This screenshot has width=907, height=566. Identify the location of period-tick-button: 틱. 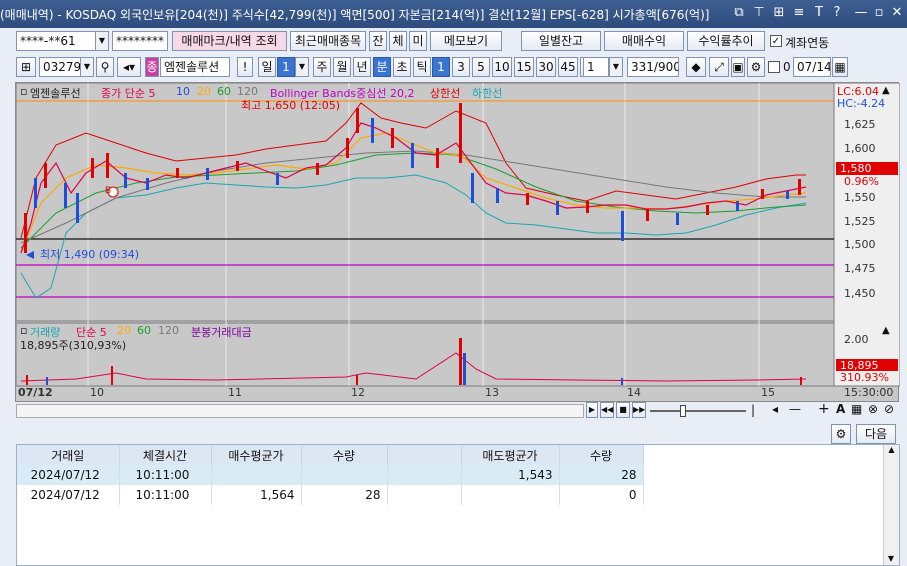
(422, 67).